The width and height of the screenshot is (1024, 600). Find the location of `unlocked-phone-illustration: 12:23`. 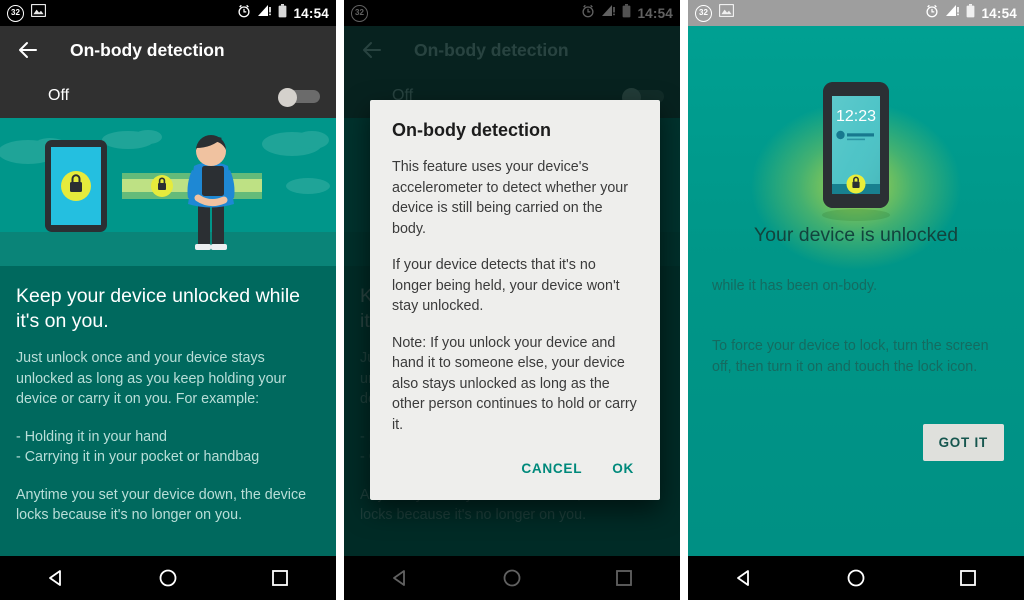

unlocked-phone-illustration: 12:23 is located at coordinates (856, 151).